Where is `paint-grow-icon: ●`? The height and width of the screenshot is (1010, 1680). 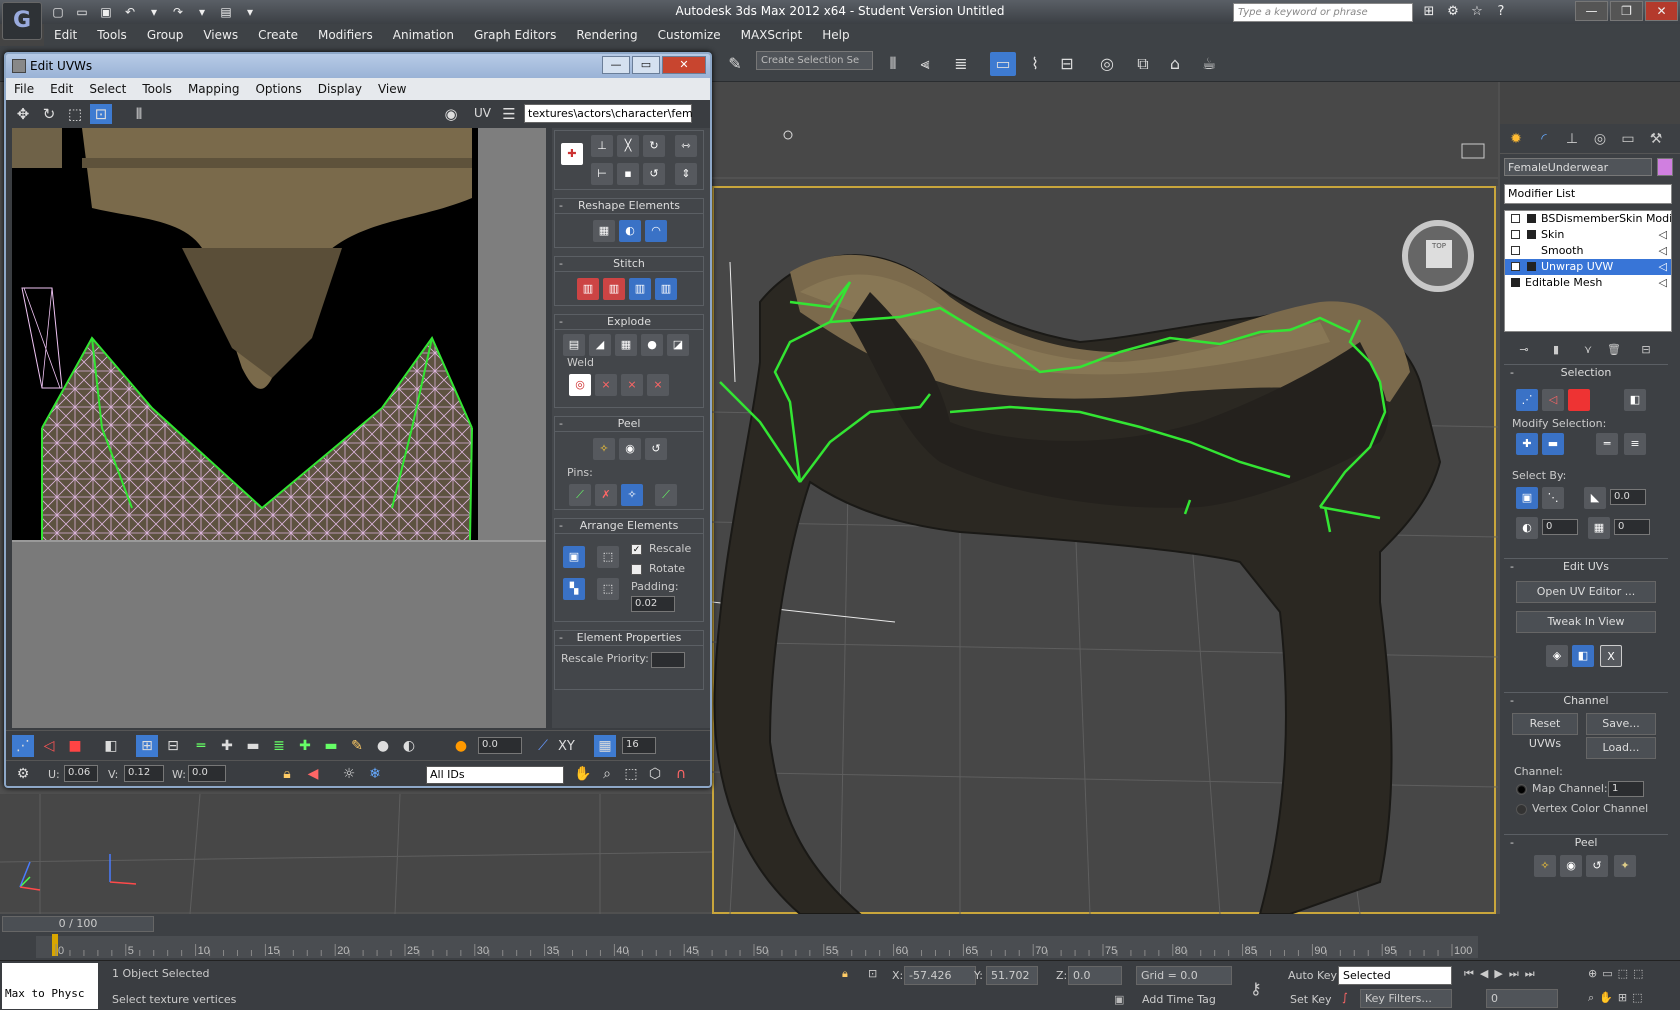 paint-grow-icon: ● is located at coordinates (383, 746).